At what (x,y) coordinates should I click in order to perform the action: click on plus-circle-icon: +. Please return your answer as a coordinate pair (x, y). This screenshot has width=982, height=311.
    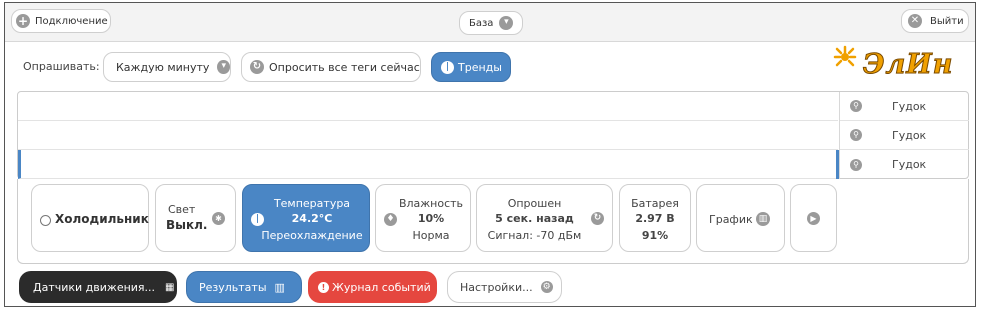
    Looking at the image, I should click on (23, 21).